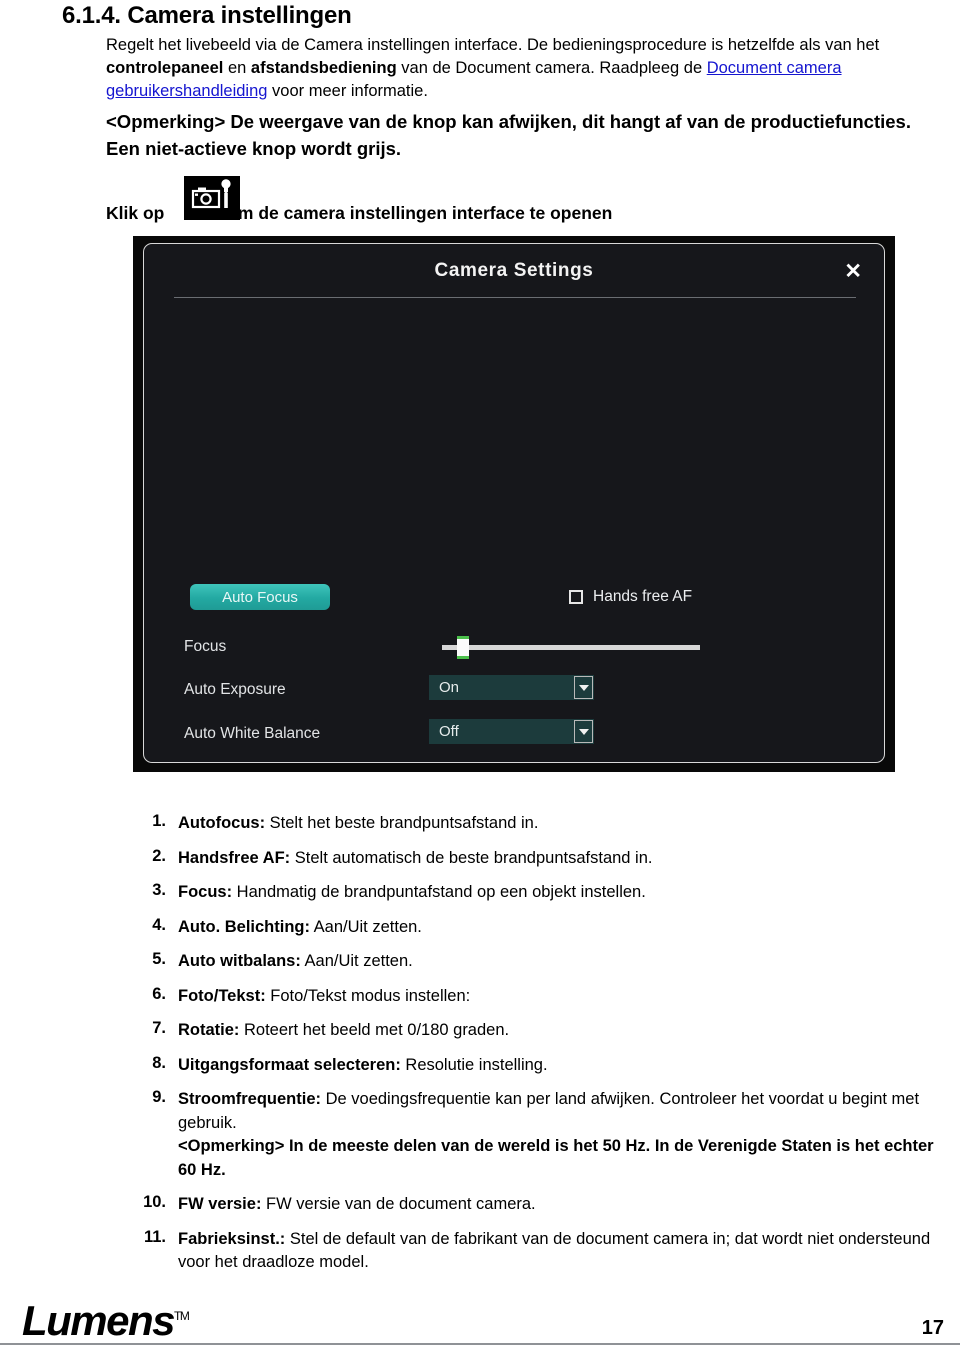 The width and height of the screenshot is (960, 1354). What do you see at coordinates (154, 1236) in the screenshot?
I see `list-item-number: 11.` at bounding box center [154, 1236].